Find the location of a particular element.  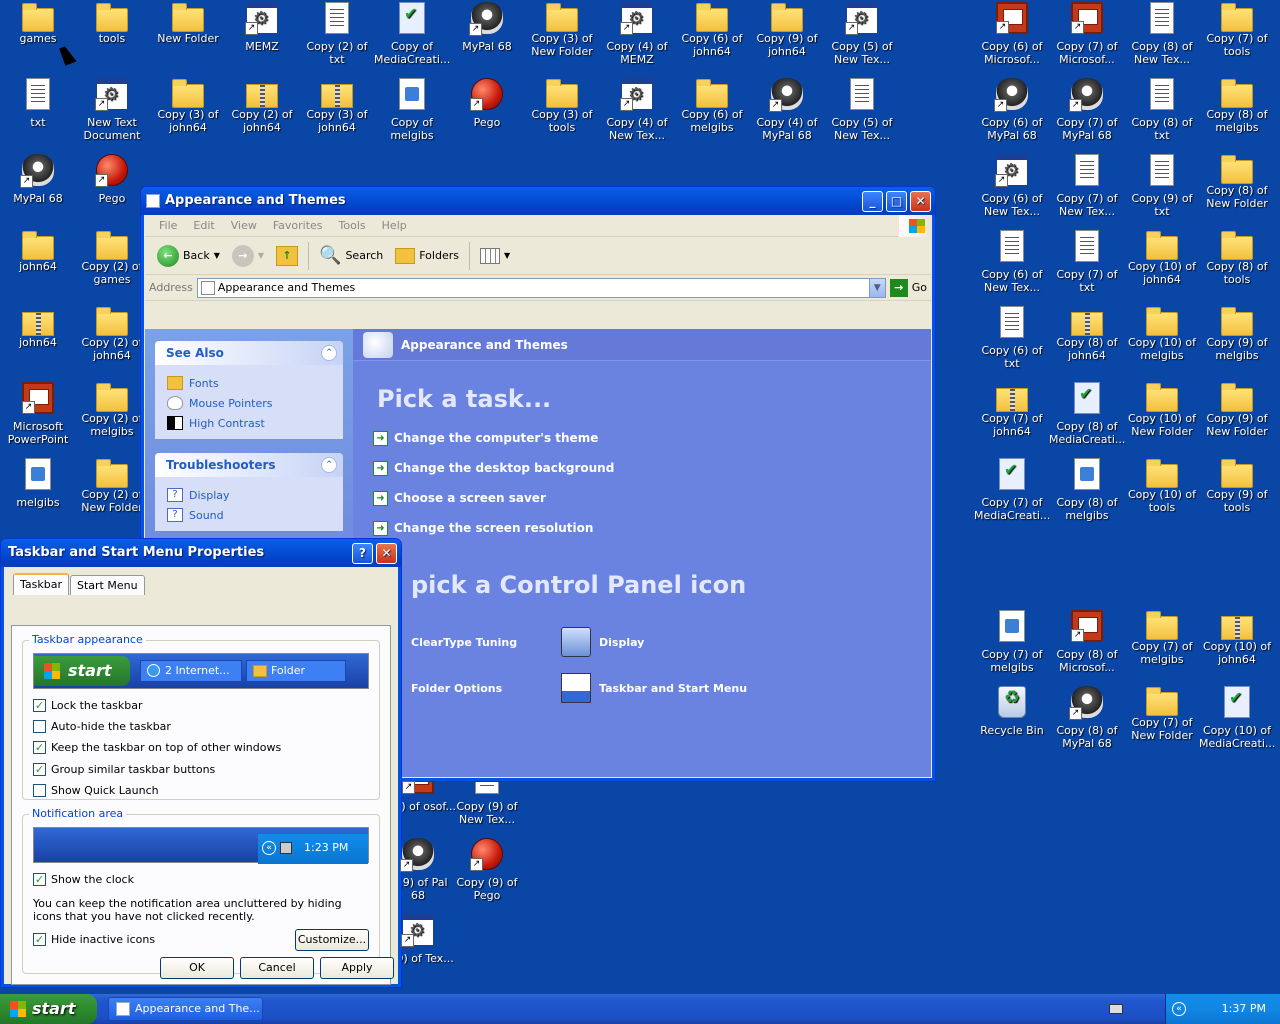

lock-taskbar-checkbox: ✓ Lock the taskbar is located at coordinates (88, 705).